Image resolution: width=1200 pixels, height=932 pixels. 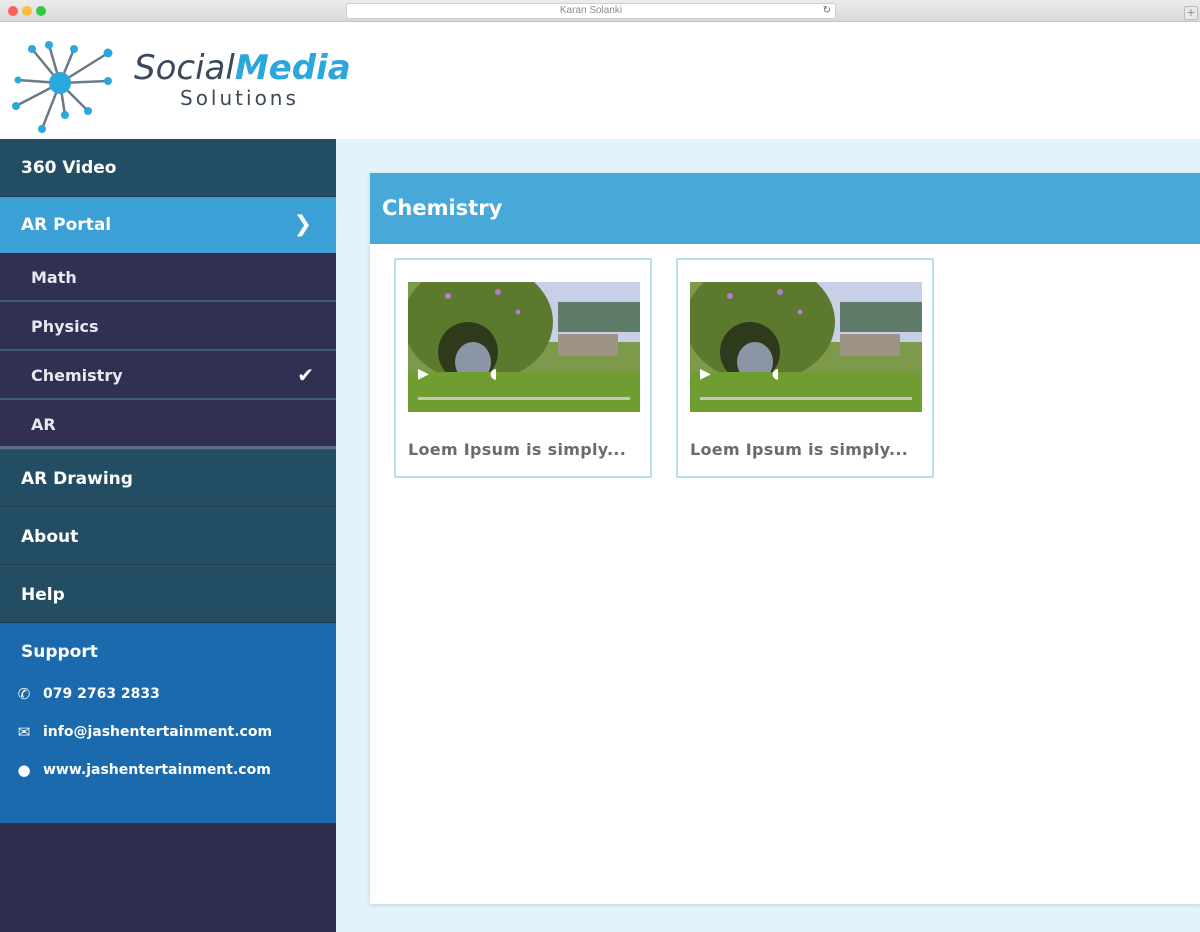 I want to click on sidebar-item-label: AR Portal, so click(x=66, y=225).